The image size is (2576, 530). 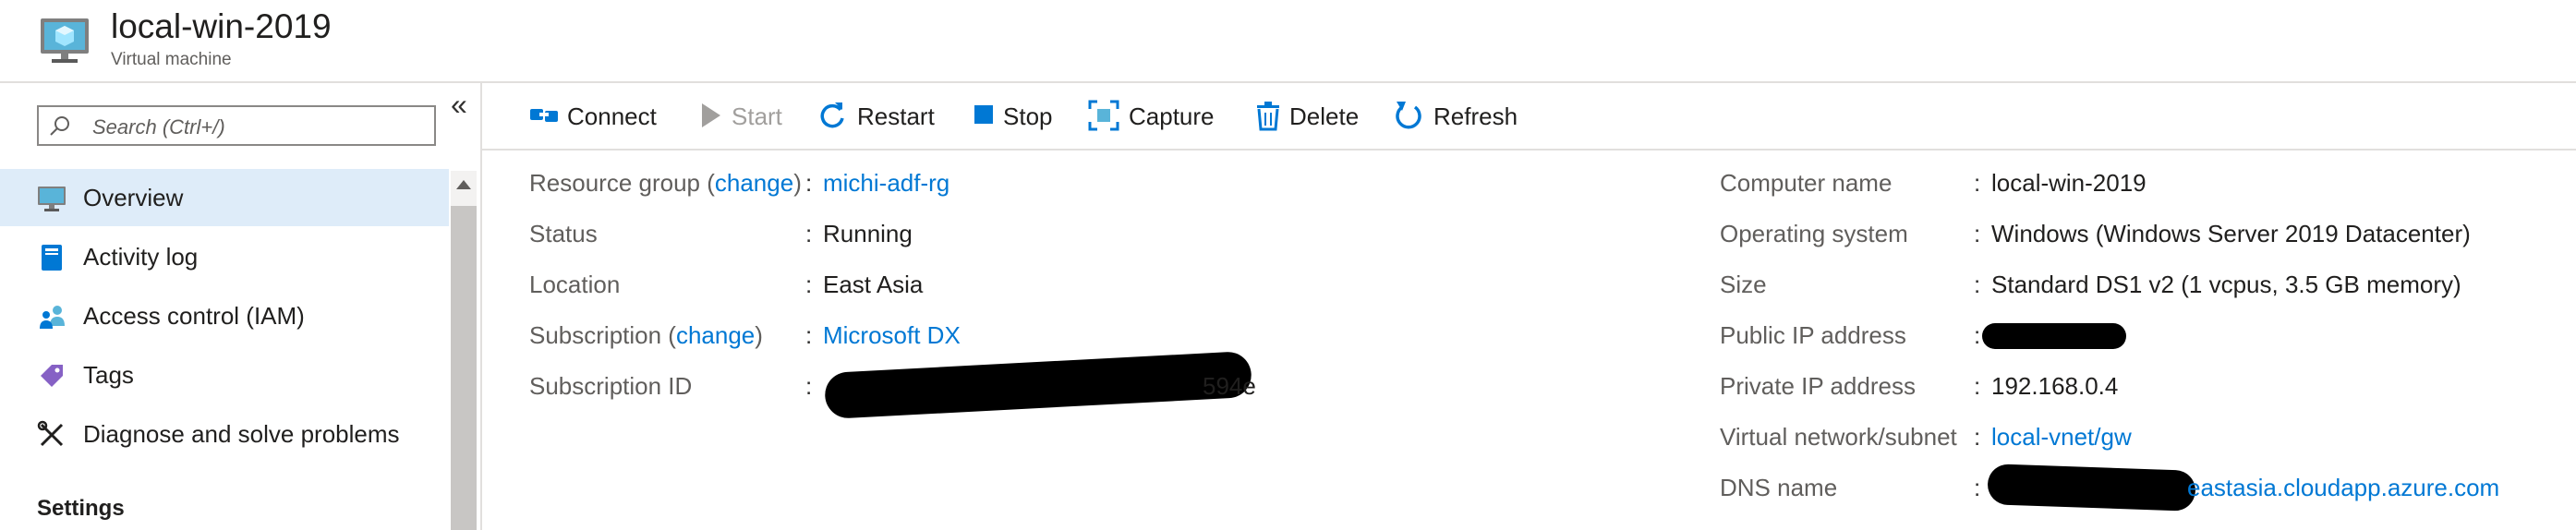 What do you see at coordinates (108, 375) in the screenshot?
I see `sidebar-item-label: Tags` at bounding box center [108, 375].